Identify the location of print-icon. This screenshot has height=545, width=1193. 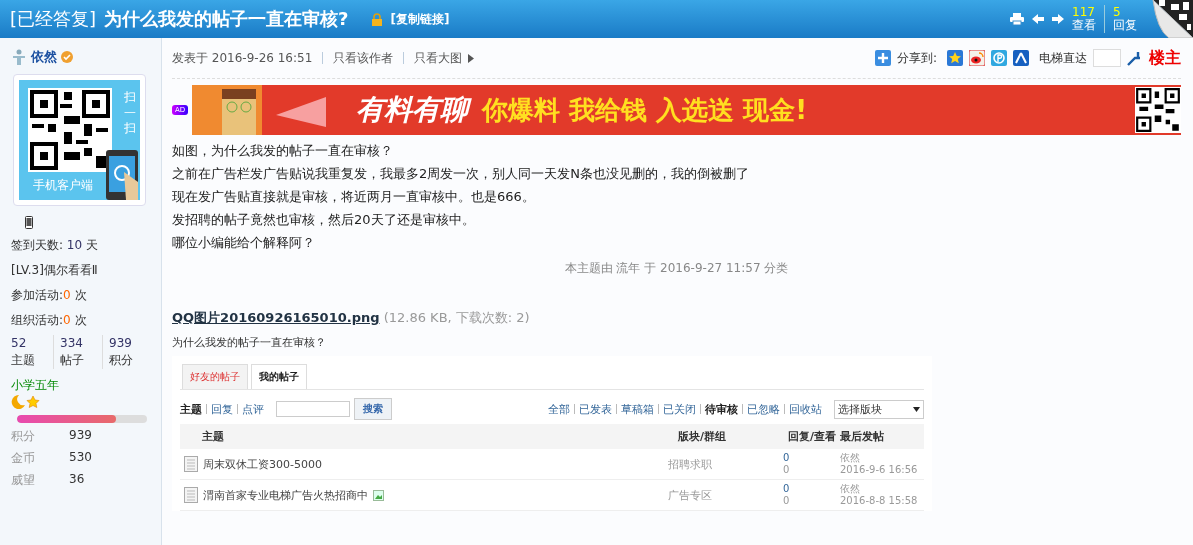
(1017, 19).